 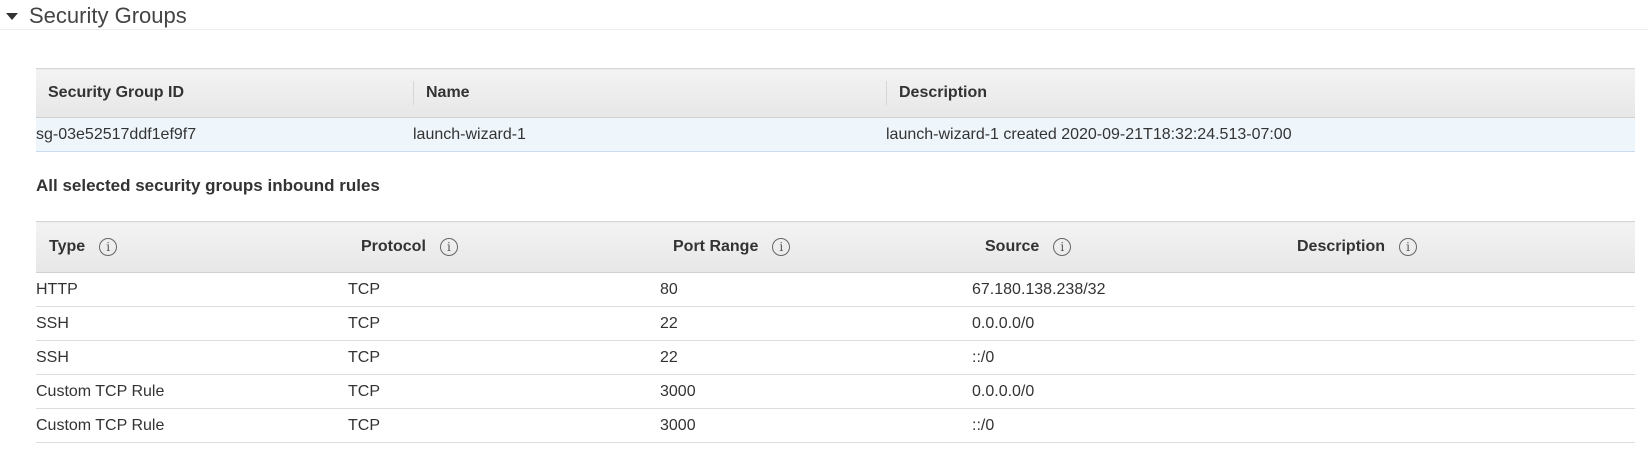 What do you see at coordinates (649, 134) in the screenshot?
I see `security-group-name-cell: launch-wizard-1` at bounding box center [649, 134].